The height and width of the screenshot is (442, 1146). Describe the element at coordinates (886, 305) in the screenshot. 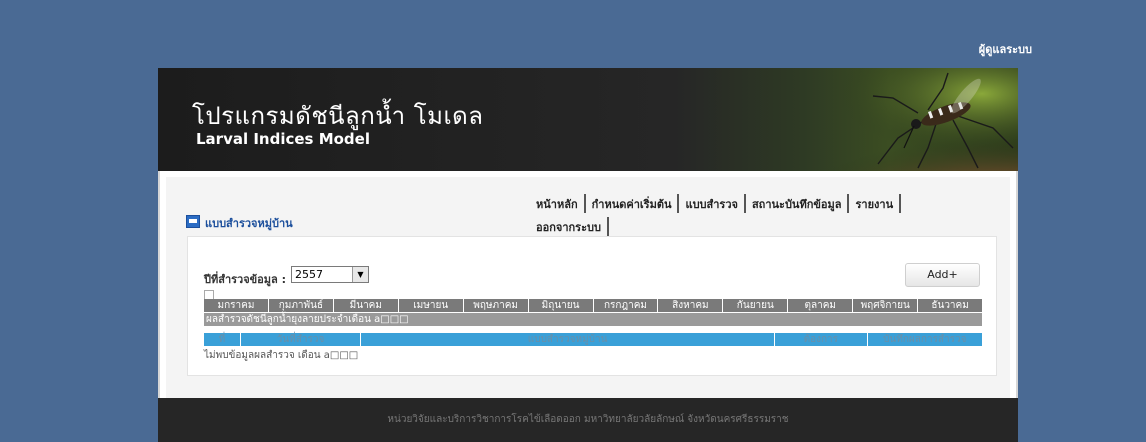

I see `month-tab-11: พฤศจิกายน` at that location.